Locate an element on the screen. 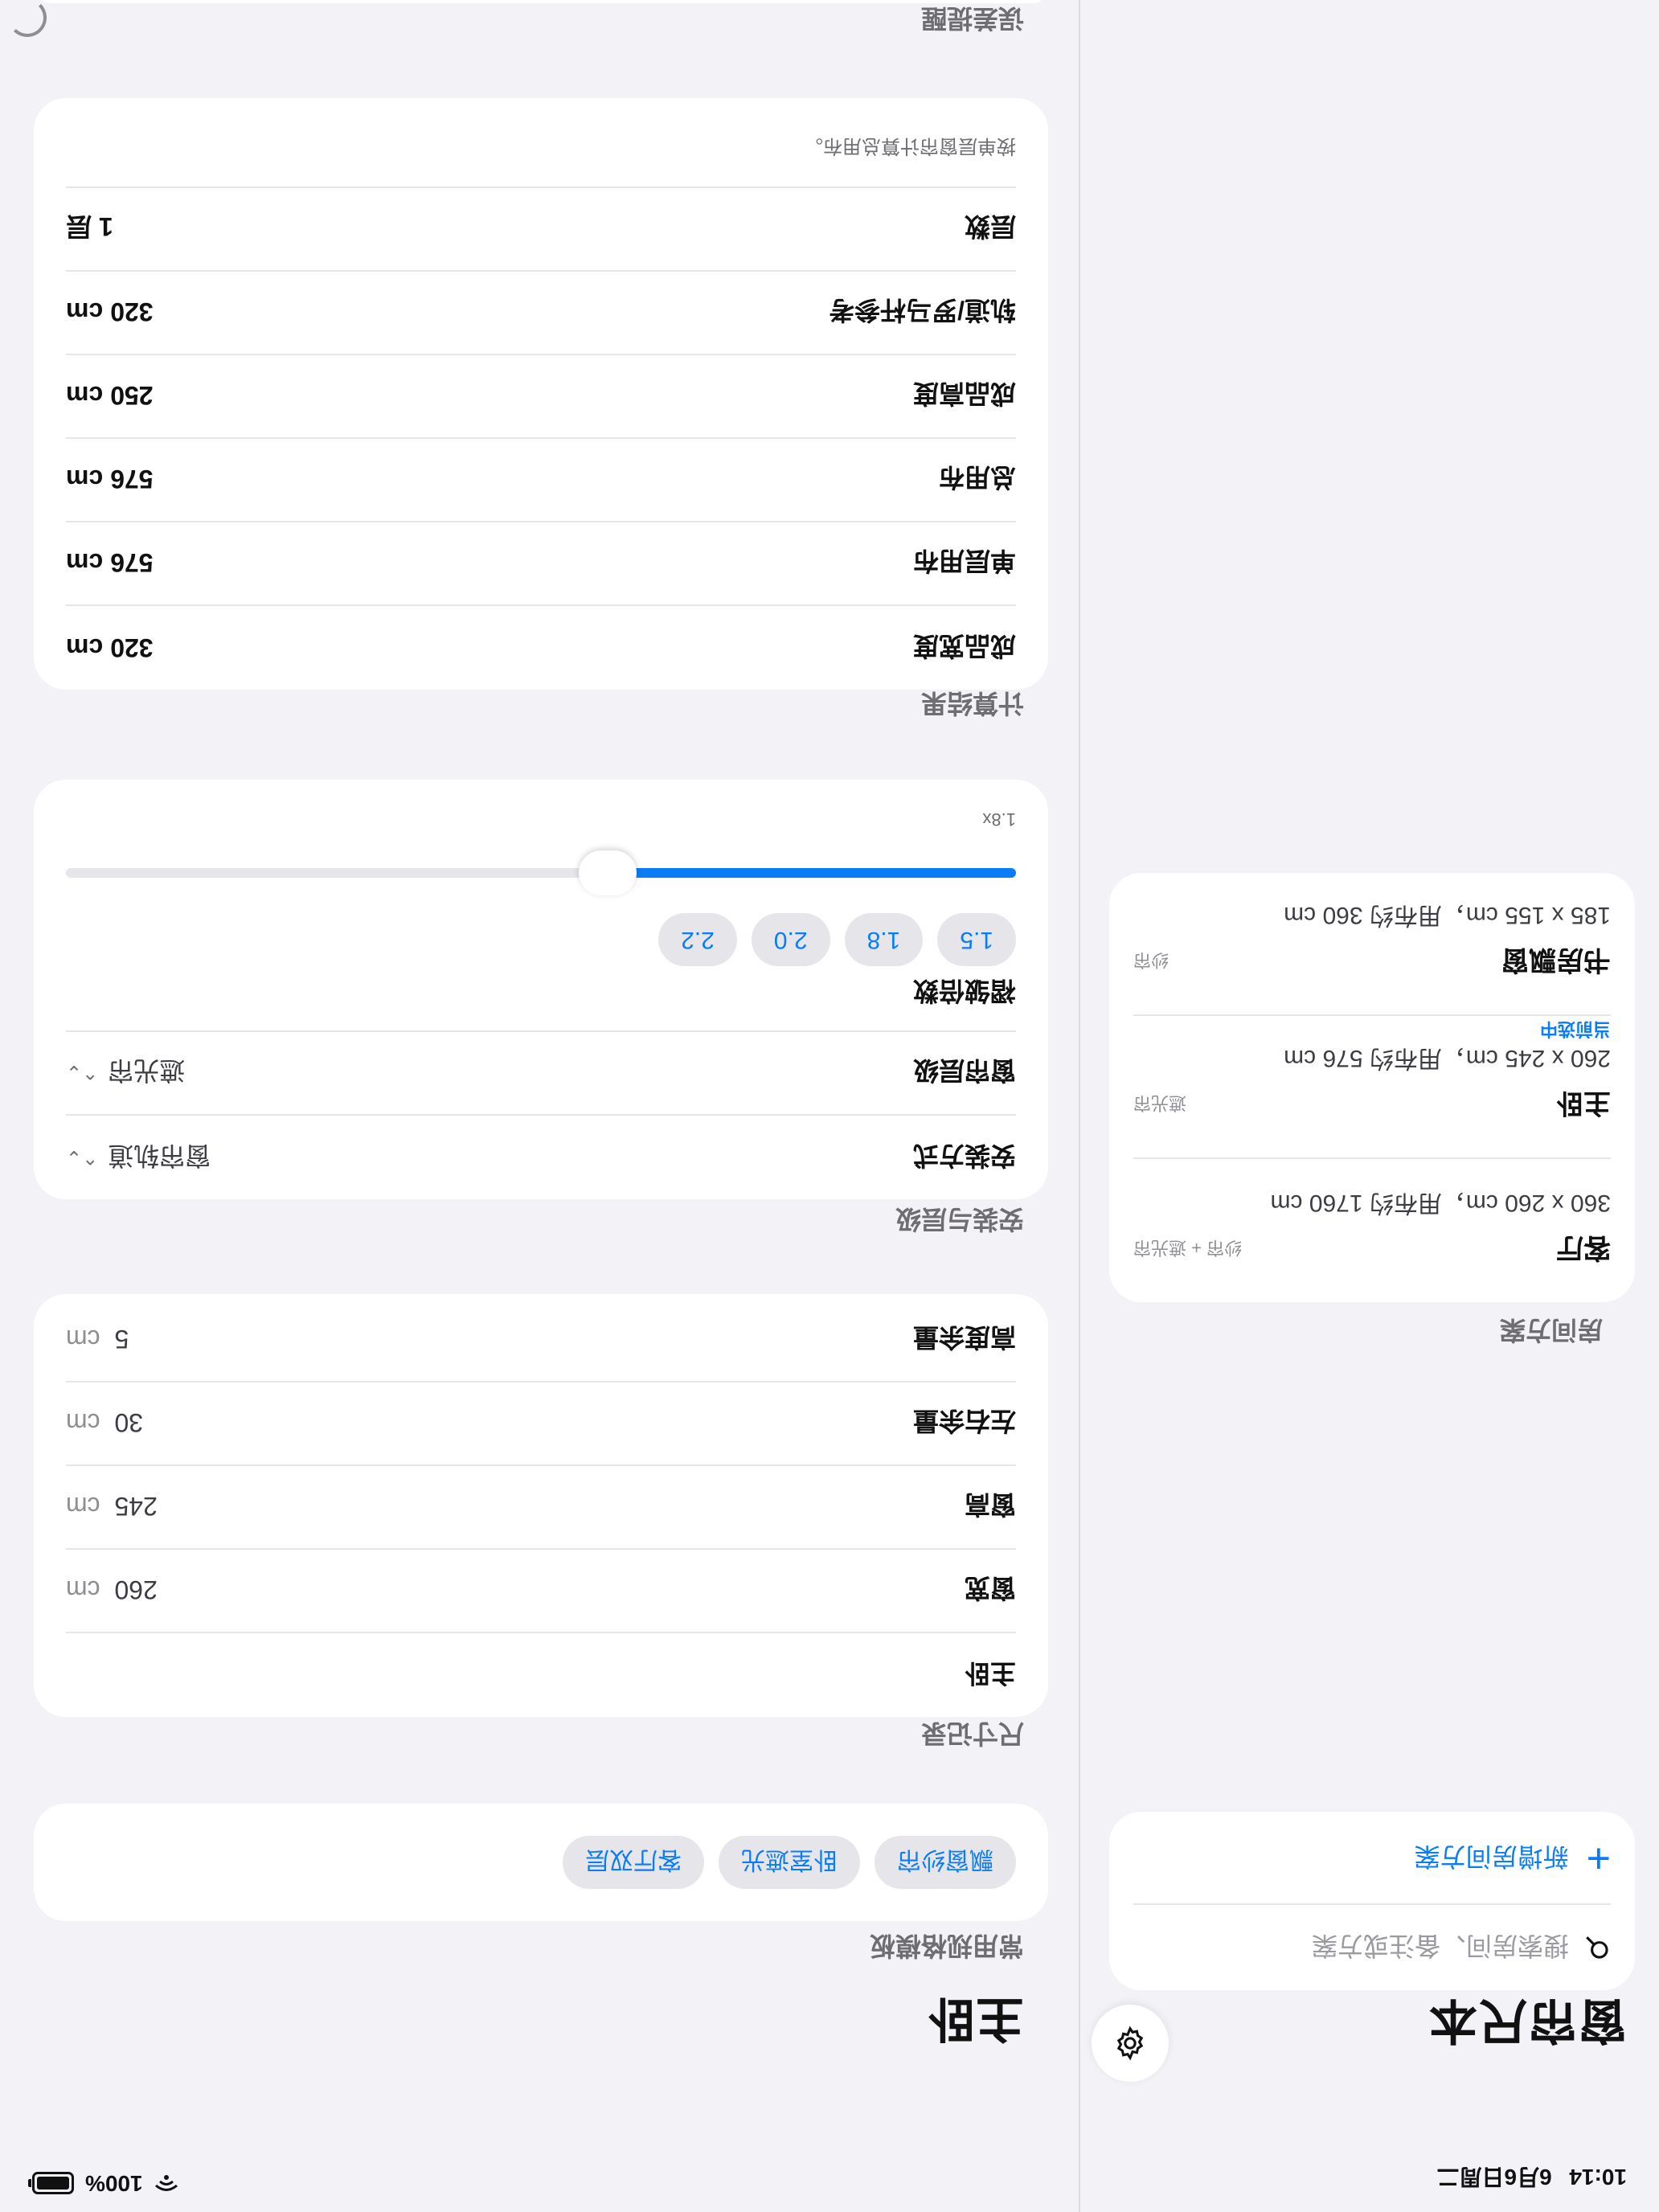 The height and width of the screenshot is (2212, 1659). add-room-button: + 新增房间方案 is located at coordinates (1372, 1858).